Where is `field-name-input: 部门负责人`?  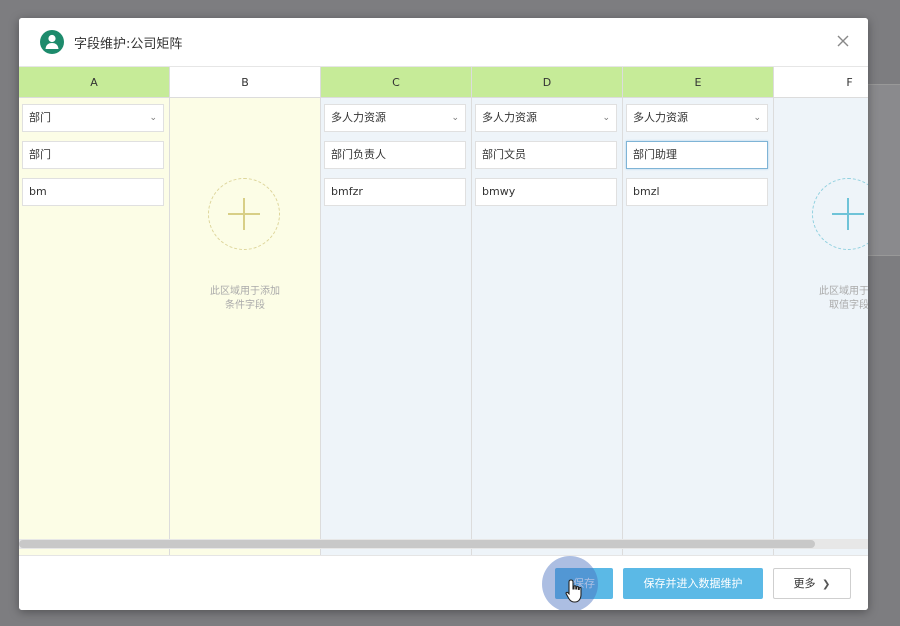
field-name-input: 部门负责人 is located at coordinates (395, 155).